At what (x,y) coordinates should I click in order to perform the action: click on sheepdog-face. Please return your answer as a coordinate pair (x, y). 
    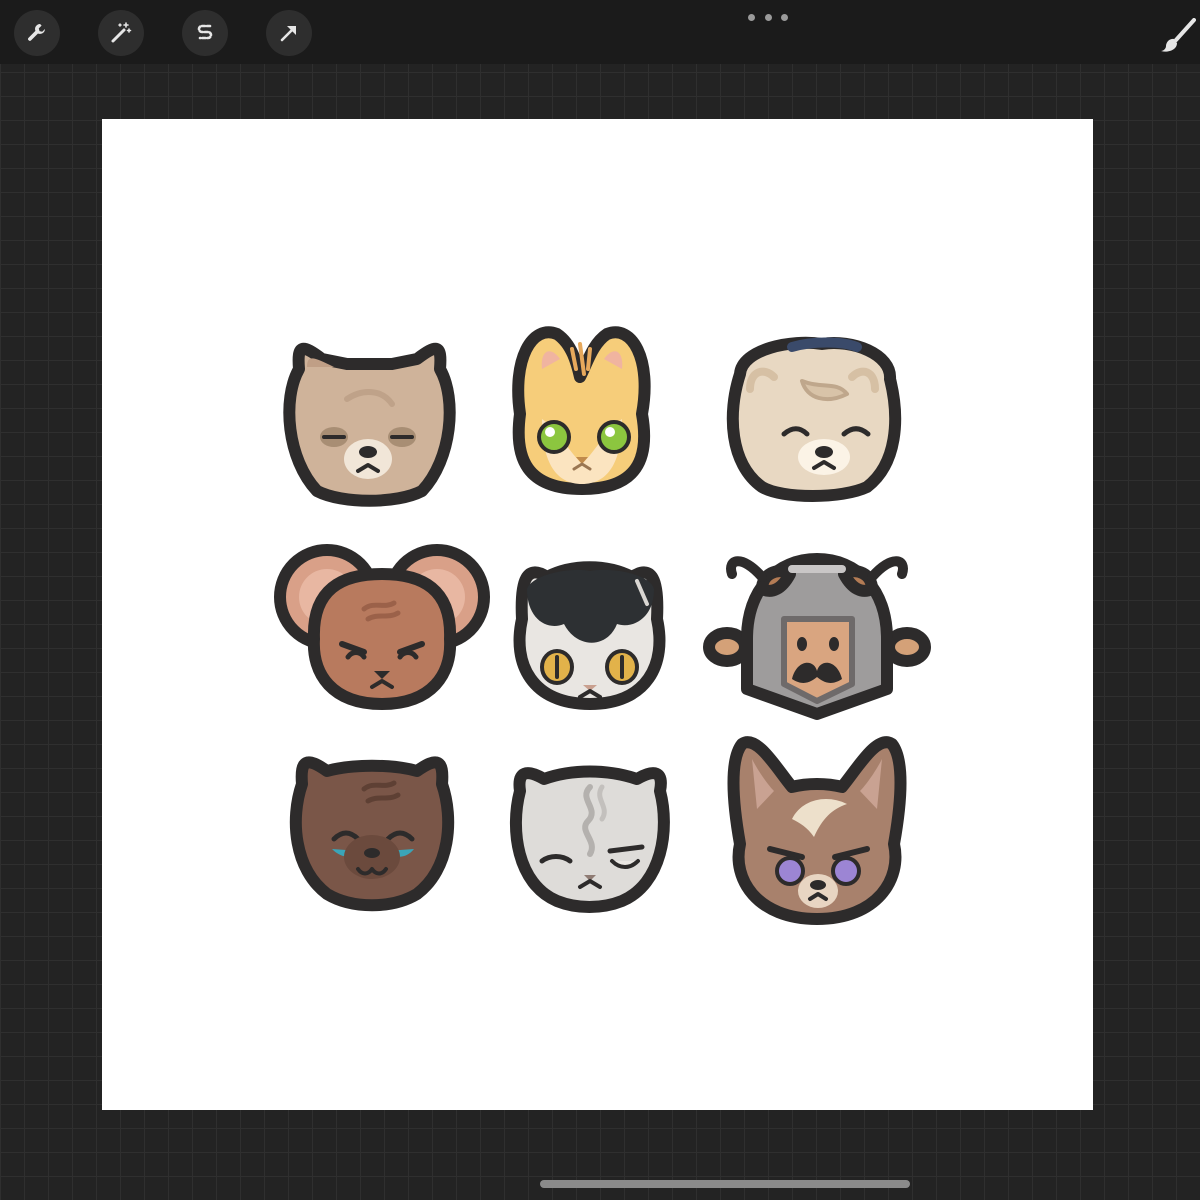
    Looking at the image, I should click on (814, 419).